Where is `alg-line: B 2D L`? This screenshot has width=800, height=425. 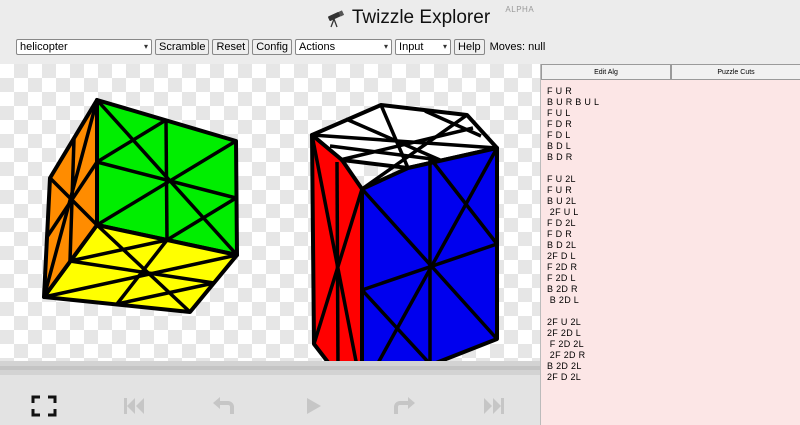
alg-line: B 2D L is located at coordinates (672, 300).